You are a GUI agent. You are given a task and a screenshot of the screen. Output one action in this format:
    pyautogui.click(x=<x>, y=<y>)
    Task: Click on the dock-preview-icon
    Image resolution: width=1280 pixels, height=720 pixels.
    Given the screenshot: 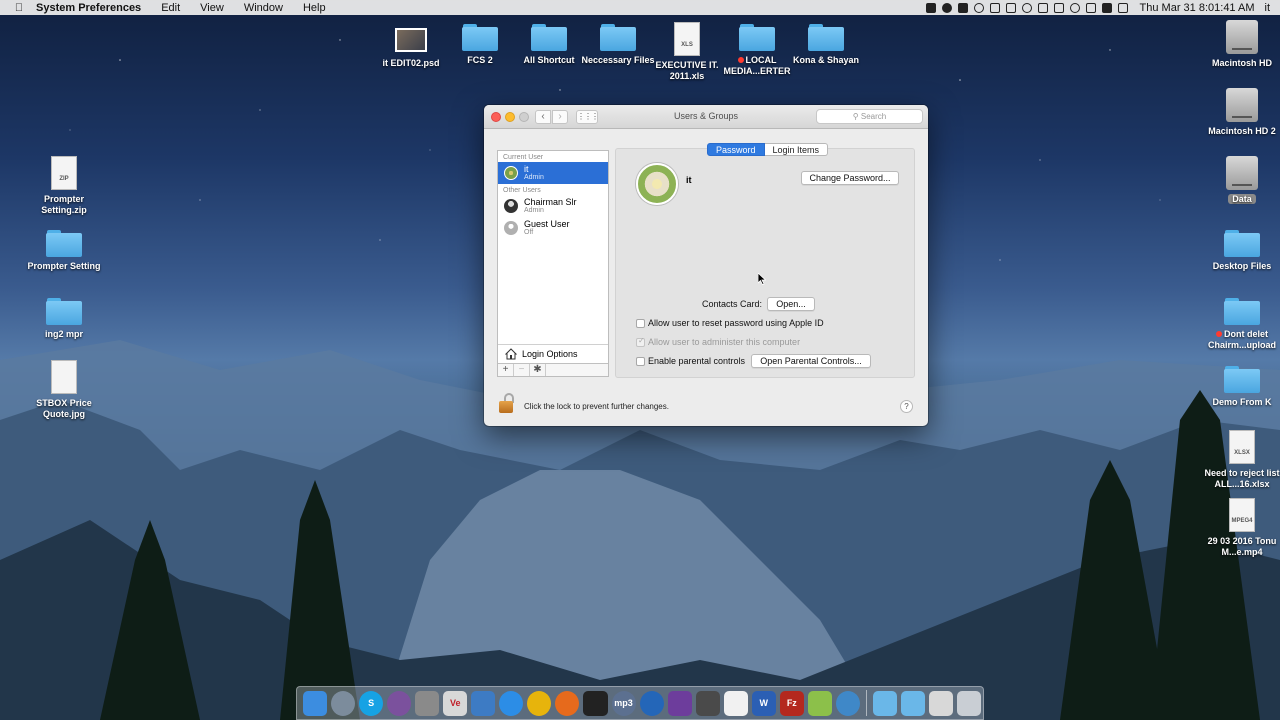 What is the action you would take?
    pyautogui.click(x=483, y=703)
    